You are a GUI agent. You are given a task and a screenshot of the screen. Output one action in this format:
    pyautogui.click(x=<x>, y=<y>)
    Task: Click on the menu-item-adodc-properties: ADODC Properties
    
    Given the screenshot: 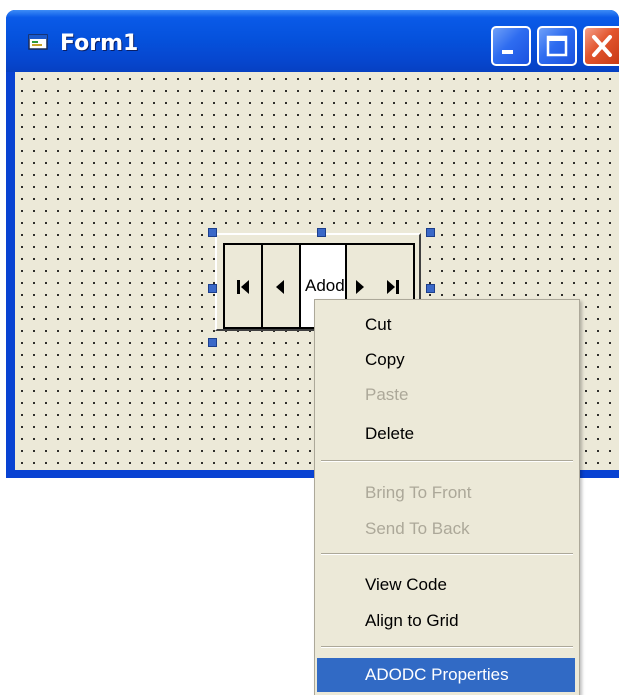 What is the action you would take?
    pyautogui.click(x=446, y=675)
    